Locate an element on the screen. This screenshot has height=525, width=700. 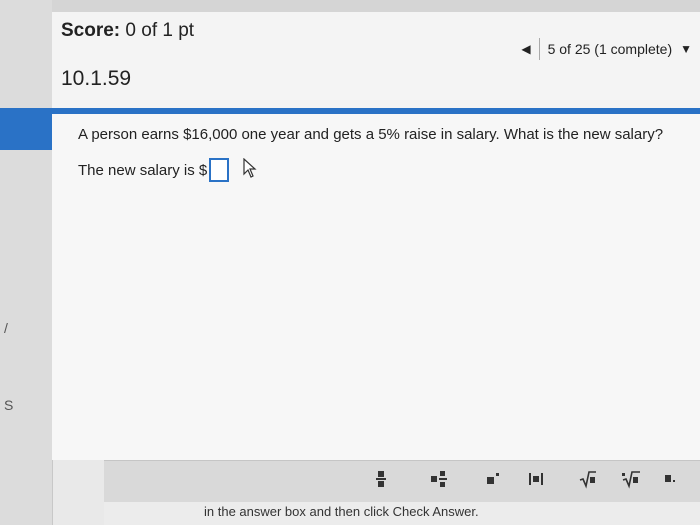
previous-question-icon: ◀ is located at coordinates (525, 49).